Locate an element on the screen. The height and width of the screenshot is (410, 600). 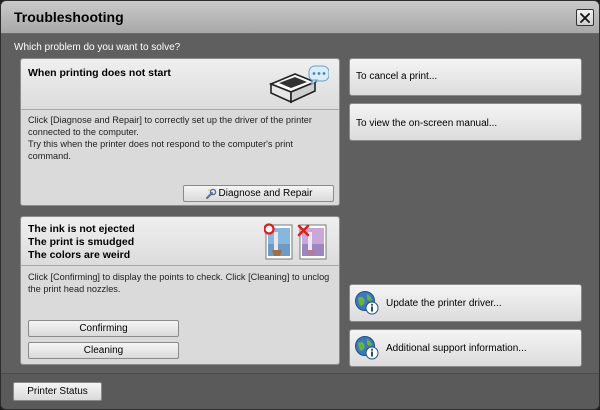
printer-status-label: Printer Status is located at coordinates (57, 391).